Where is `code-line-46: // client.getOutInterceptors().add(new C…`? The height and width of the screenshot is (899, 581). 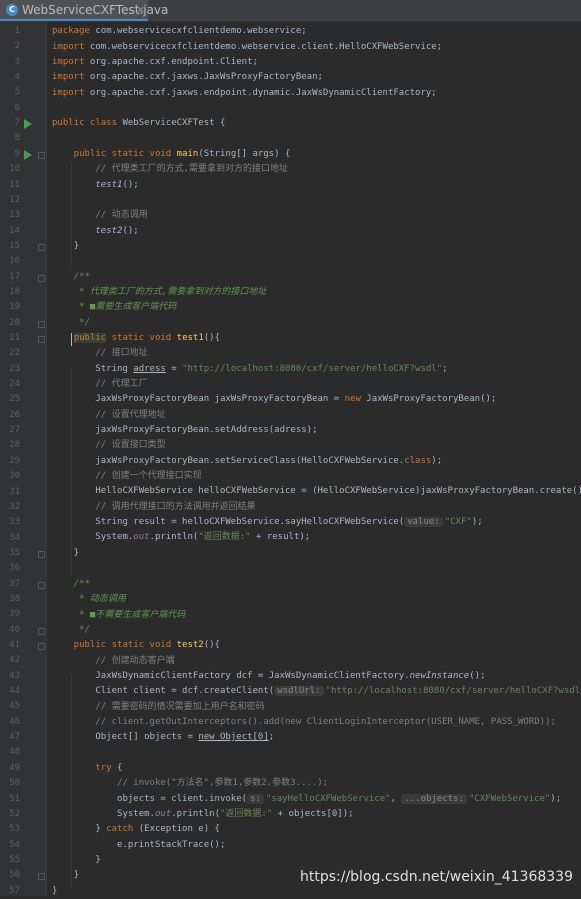
code-line-46: // client.getOutInterceptors().add(new C… is located at coordinates (304, 722).